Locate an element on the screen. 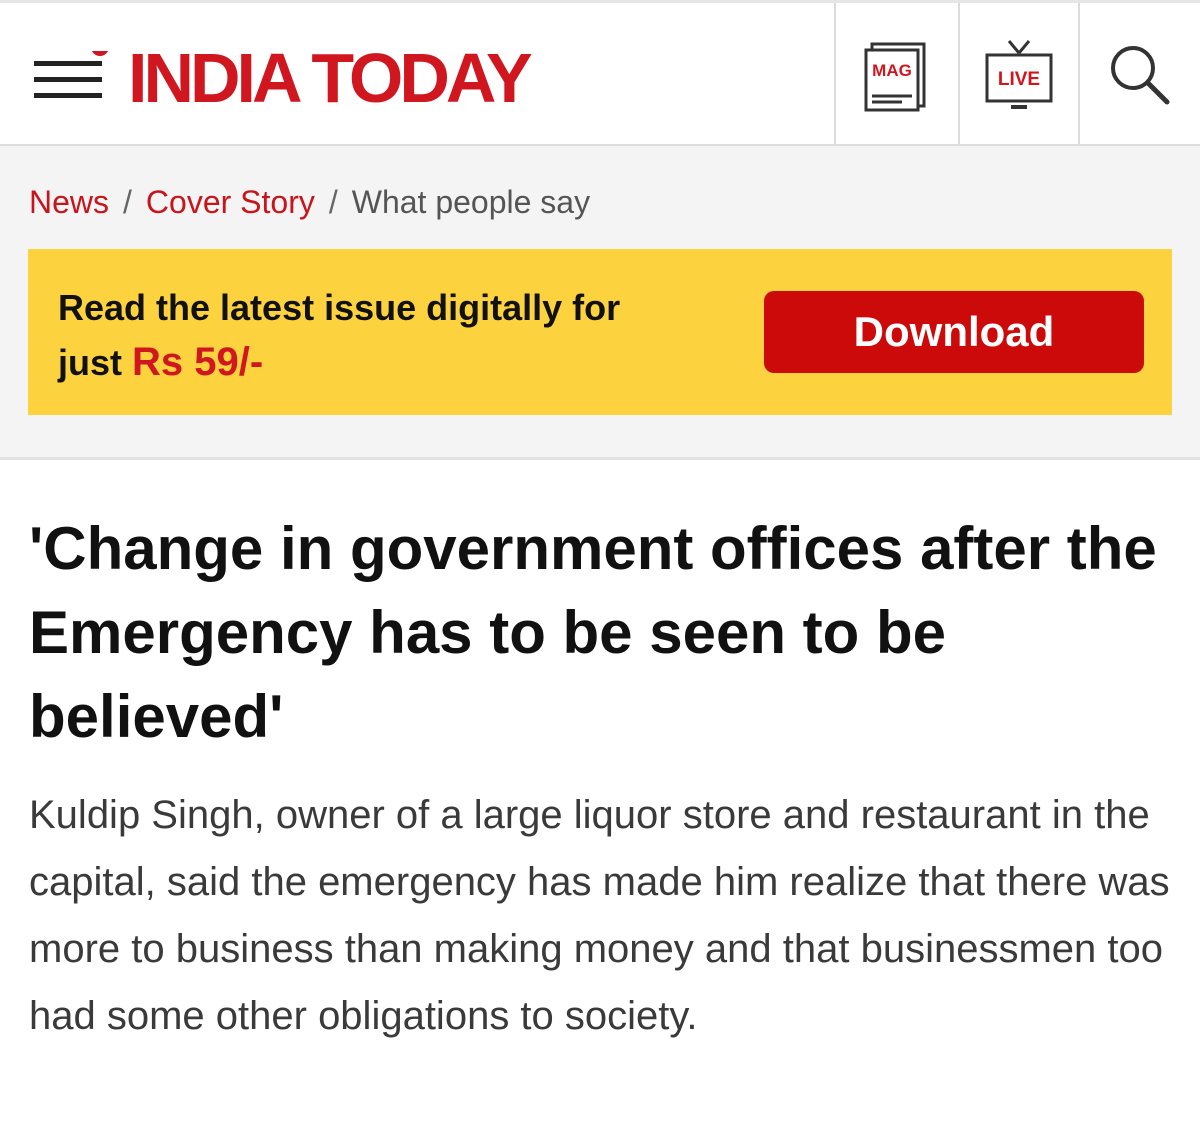 This screenshot has width=1200, height=1133. live-tv-icon: LIVE is located at coordinates (1019, 74).